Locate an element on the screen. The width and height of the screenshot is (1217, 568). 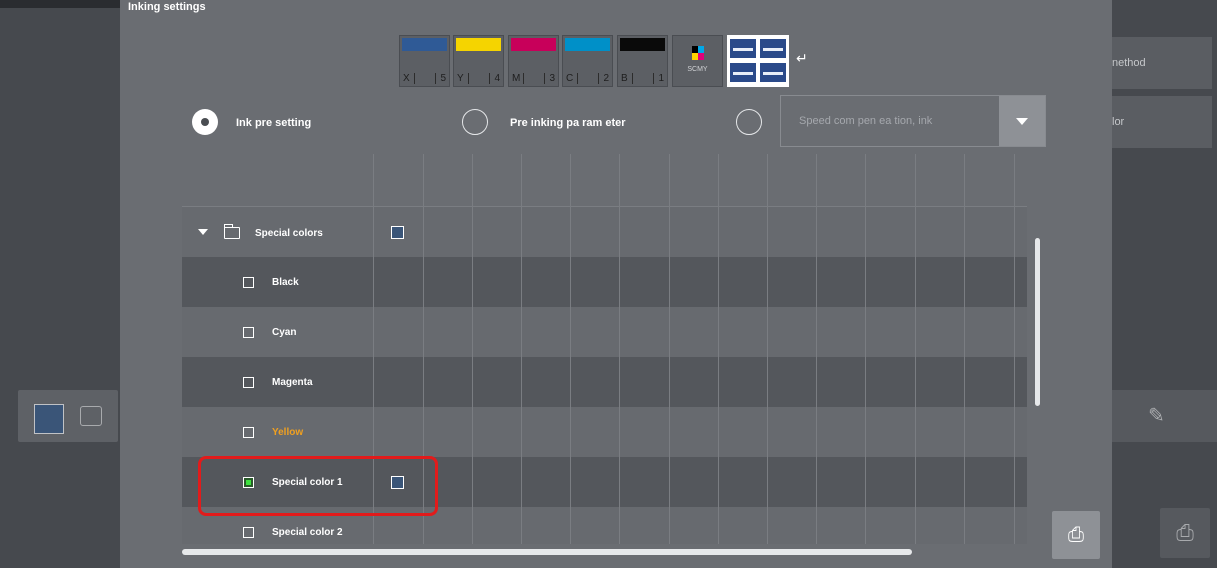
ink-number: 1 is located at coordinates (661, 78).